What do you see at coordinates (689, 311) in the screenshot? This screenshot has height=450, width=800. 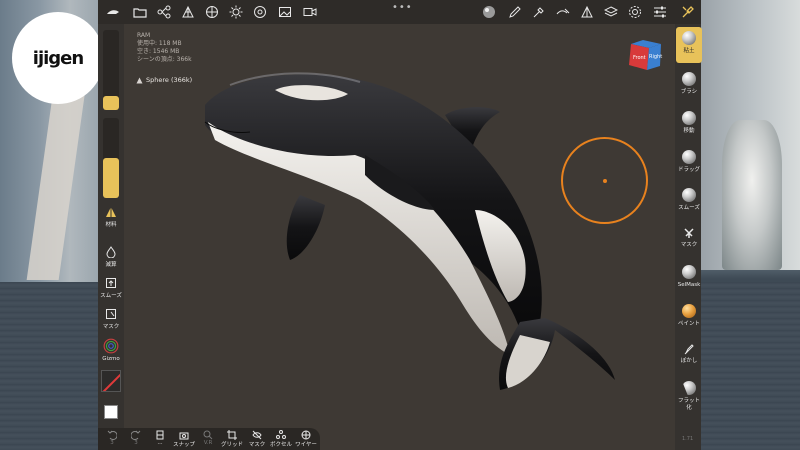 I see `paint-icon` at bounding box center [689, 311].